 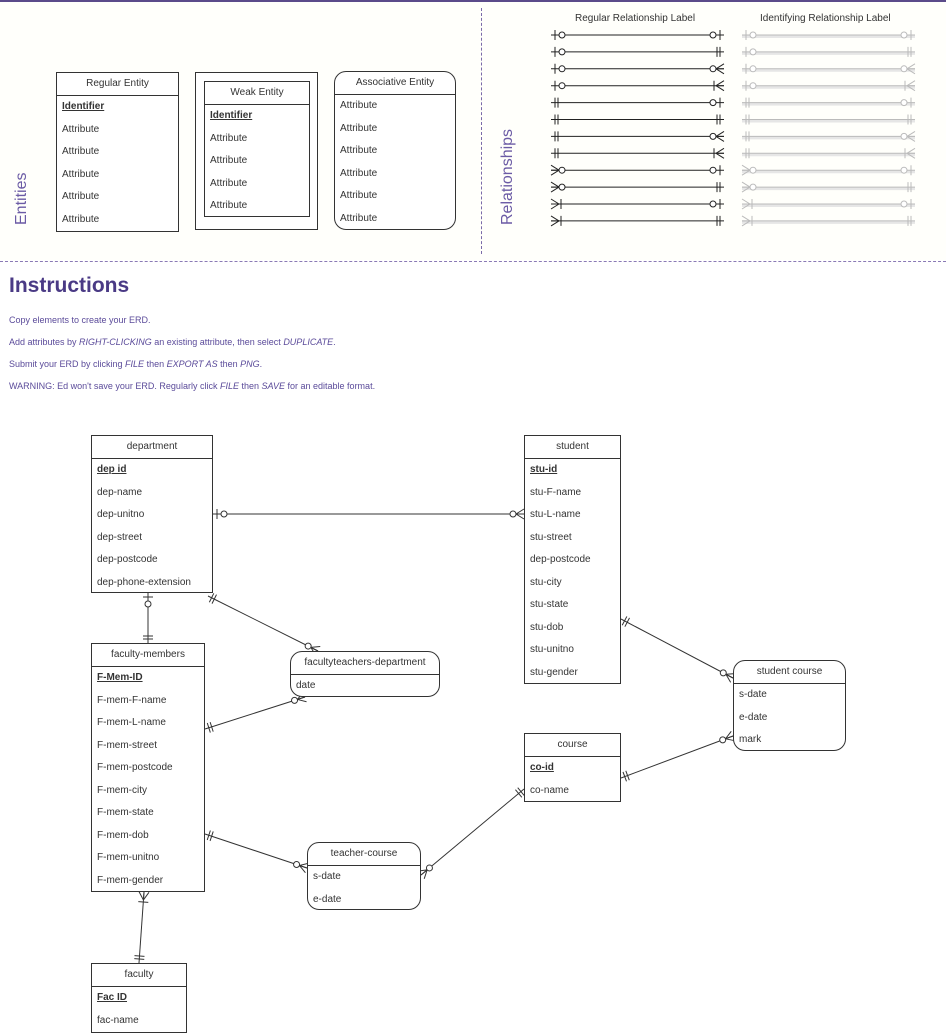 What do you see at coordinates (549, 604) in the screenshot?
I see `entity-attribute: stu-state` at bounding box center [549, 604].